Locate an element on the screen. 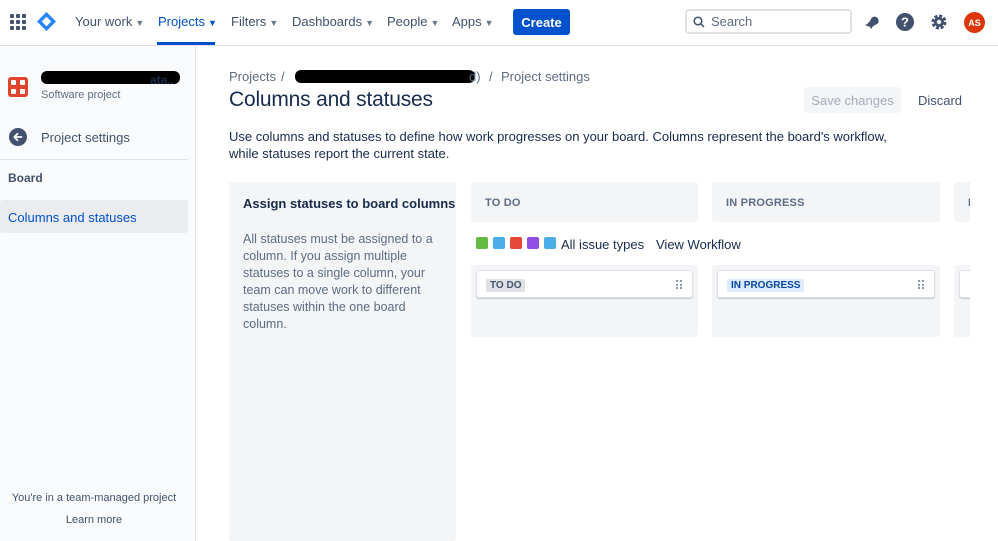  column-header-to-do: TO DO is located at coordinates (584, 202).